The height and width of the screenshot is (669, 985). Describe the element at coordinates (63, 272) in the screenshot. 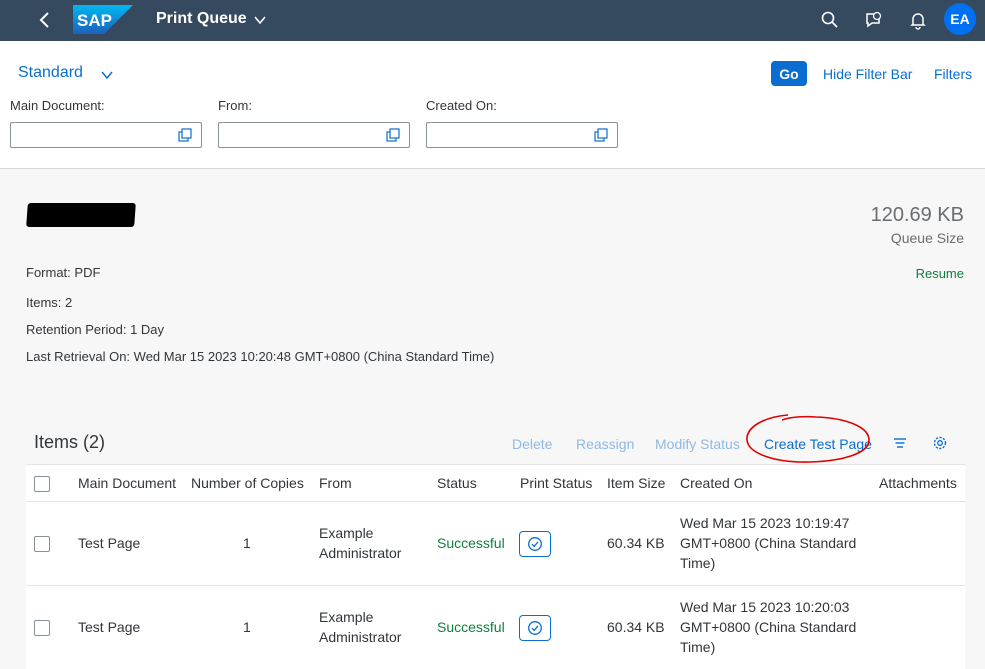

I see `format-attribute: Format: PDF` at that location.